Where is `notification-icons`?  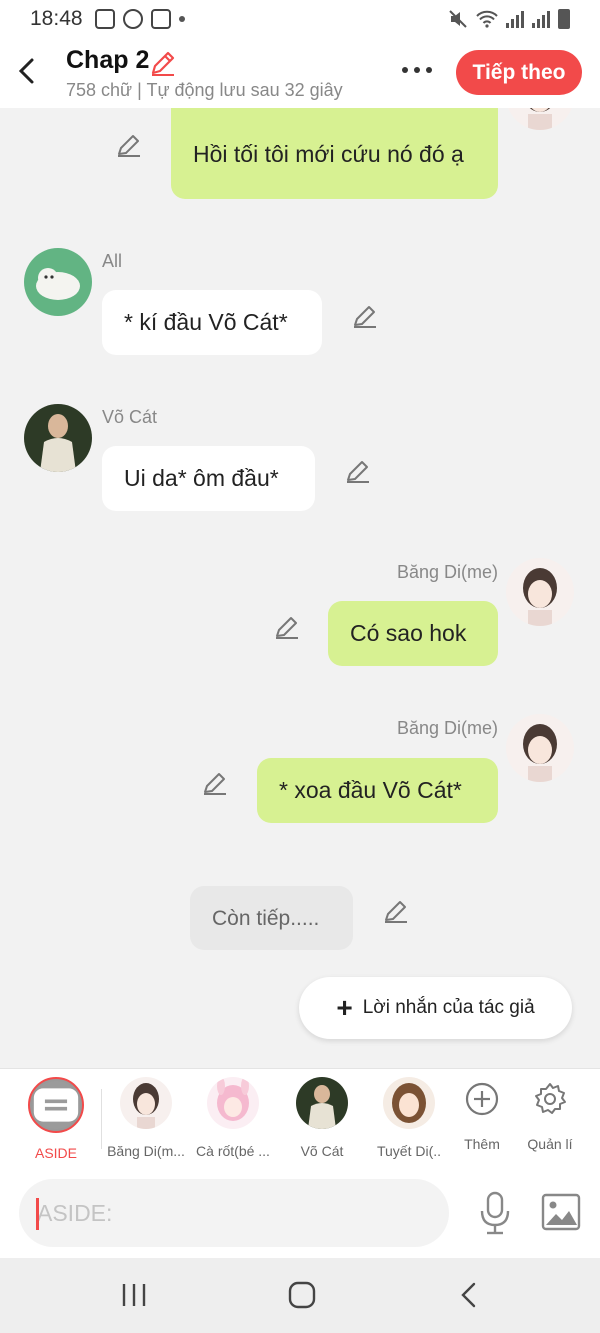 notification-icons is located at coordinates (139, 19).